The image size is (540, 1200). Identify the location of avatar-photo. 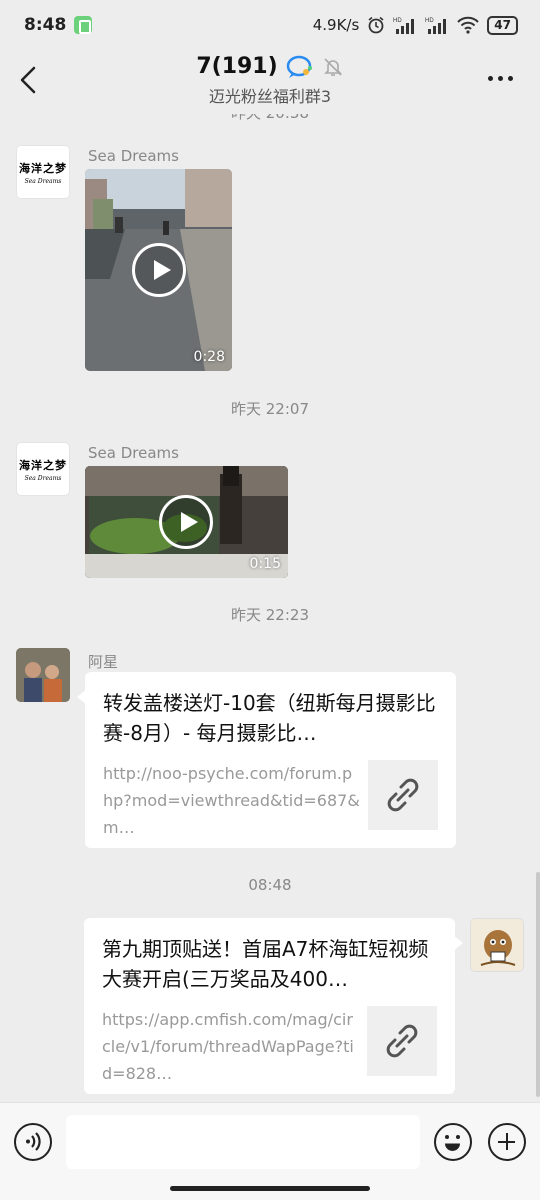
(43, 675).